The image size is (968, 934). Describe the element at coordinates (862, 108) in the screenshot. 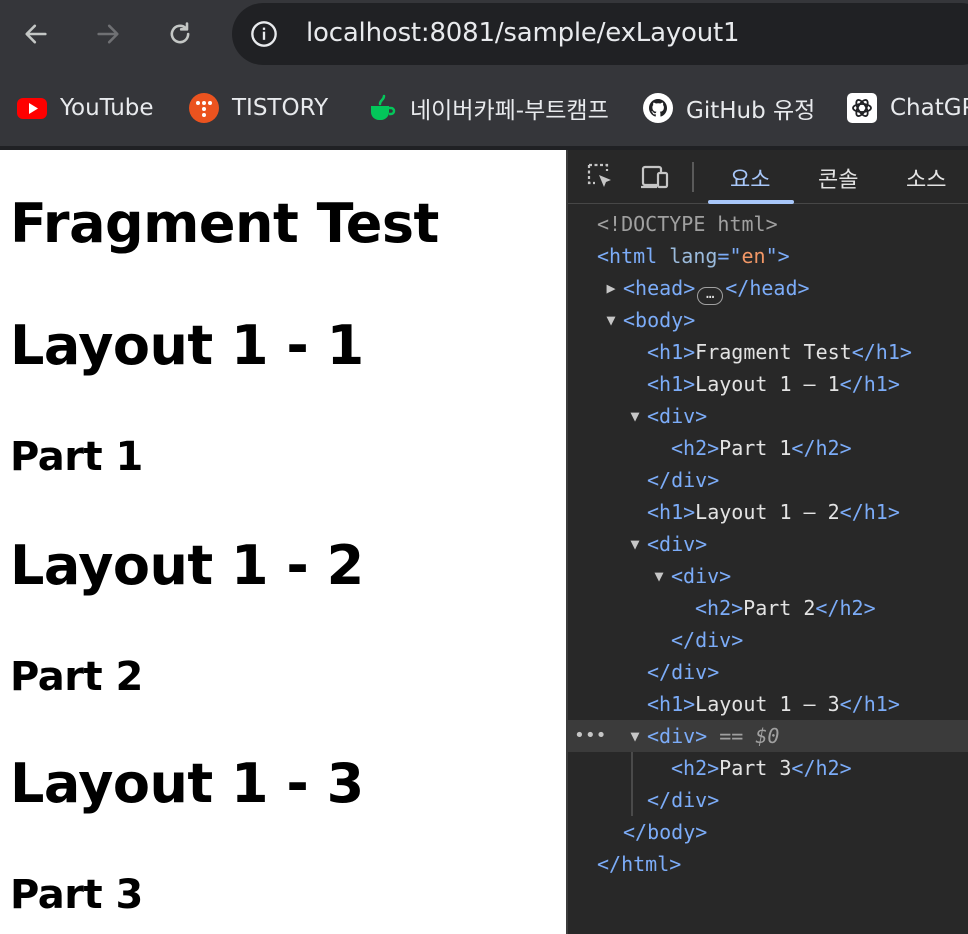

I see `chatgpt-icon` at that location.